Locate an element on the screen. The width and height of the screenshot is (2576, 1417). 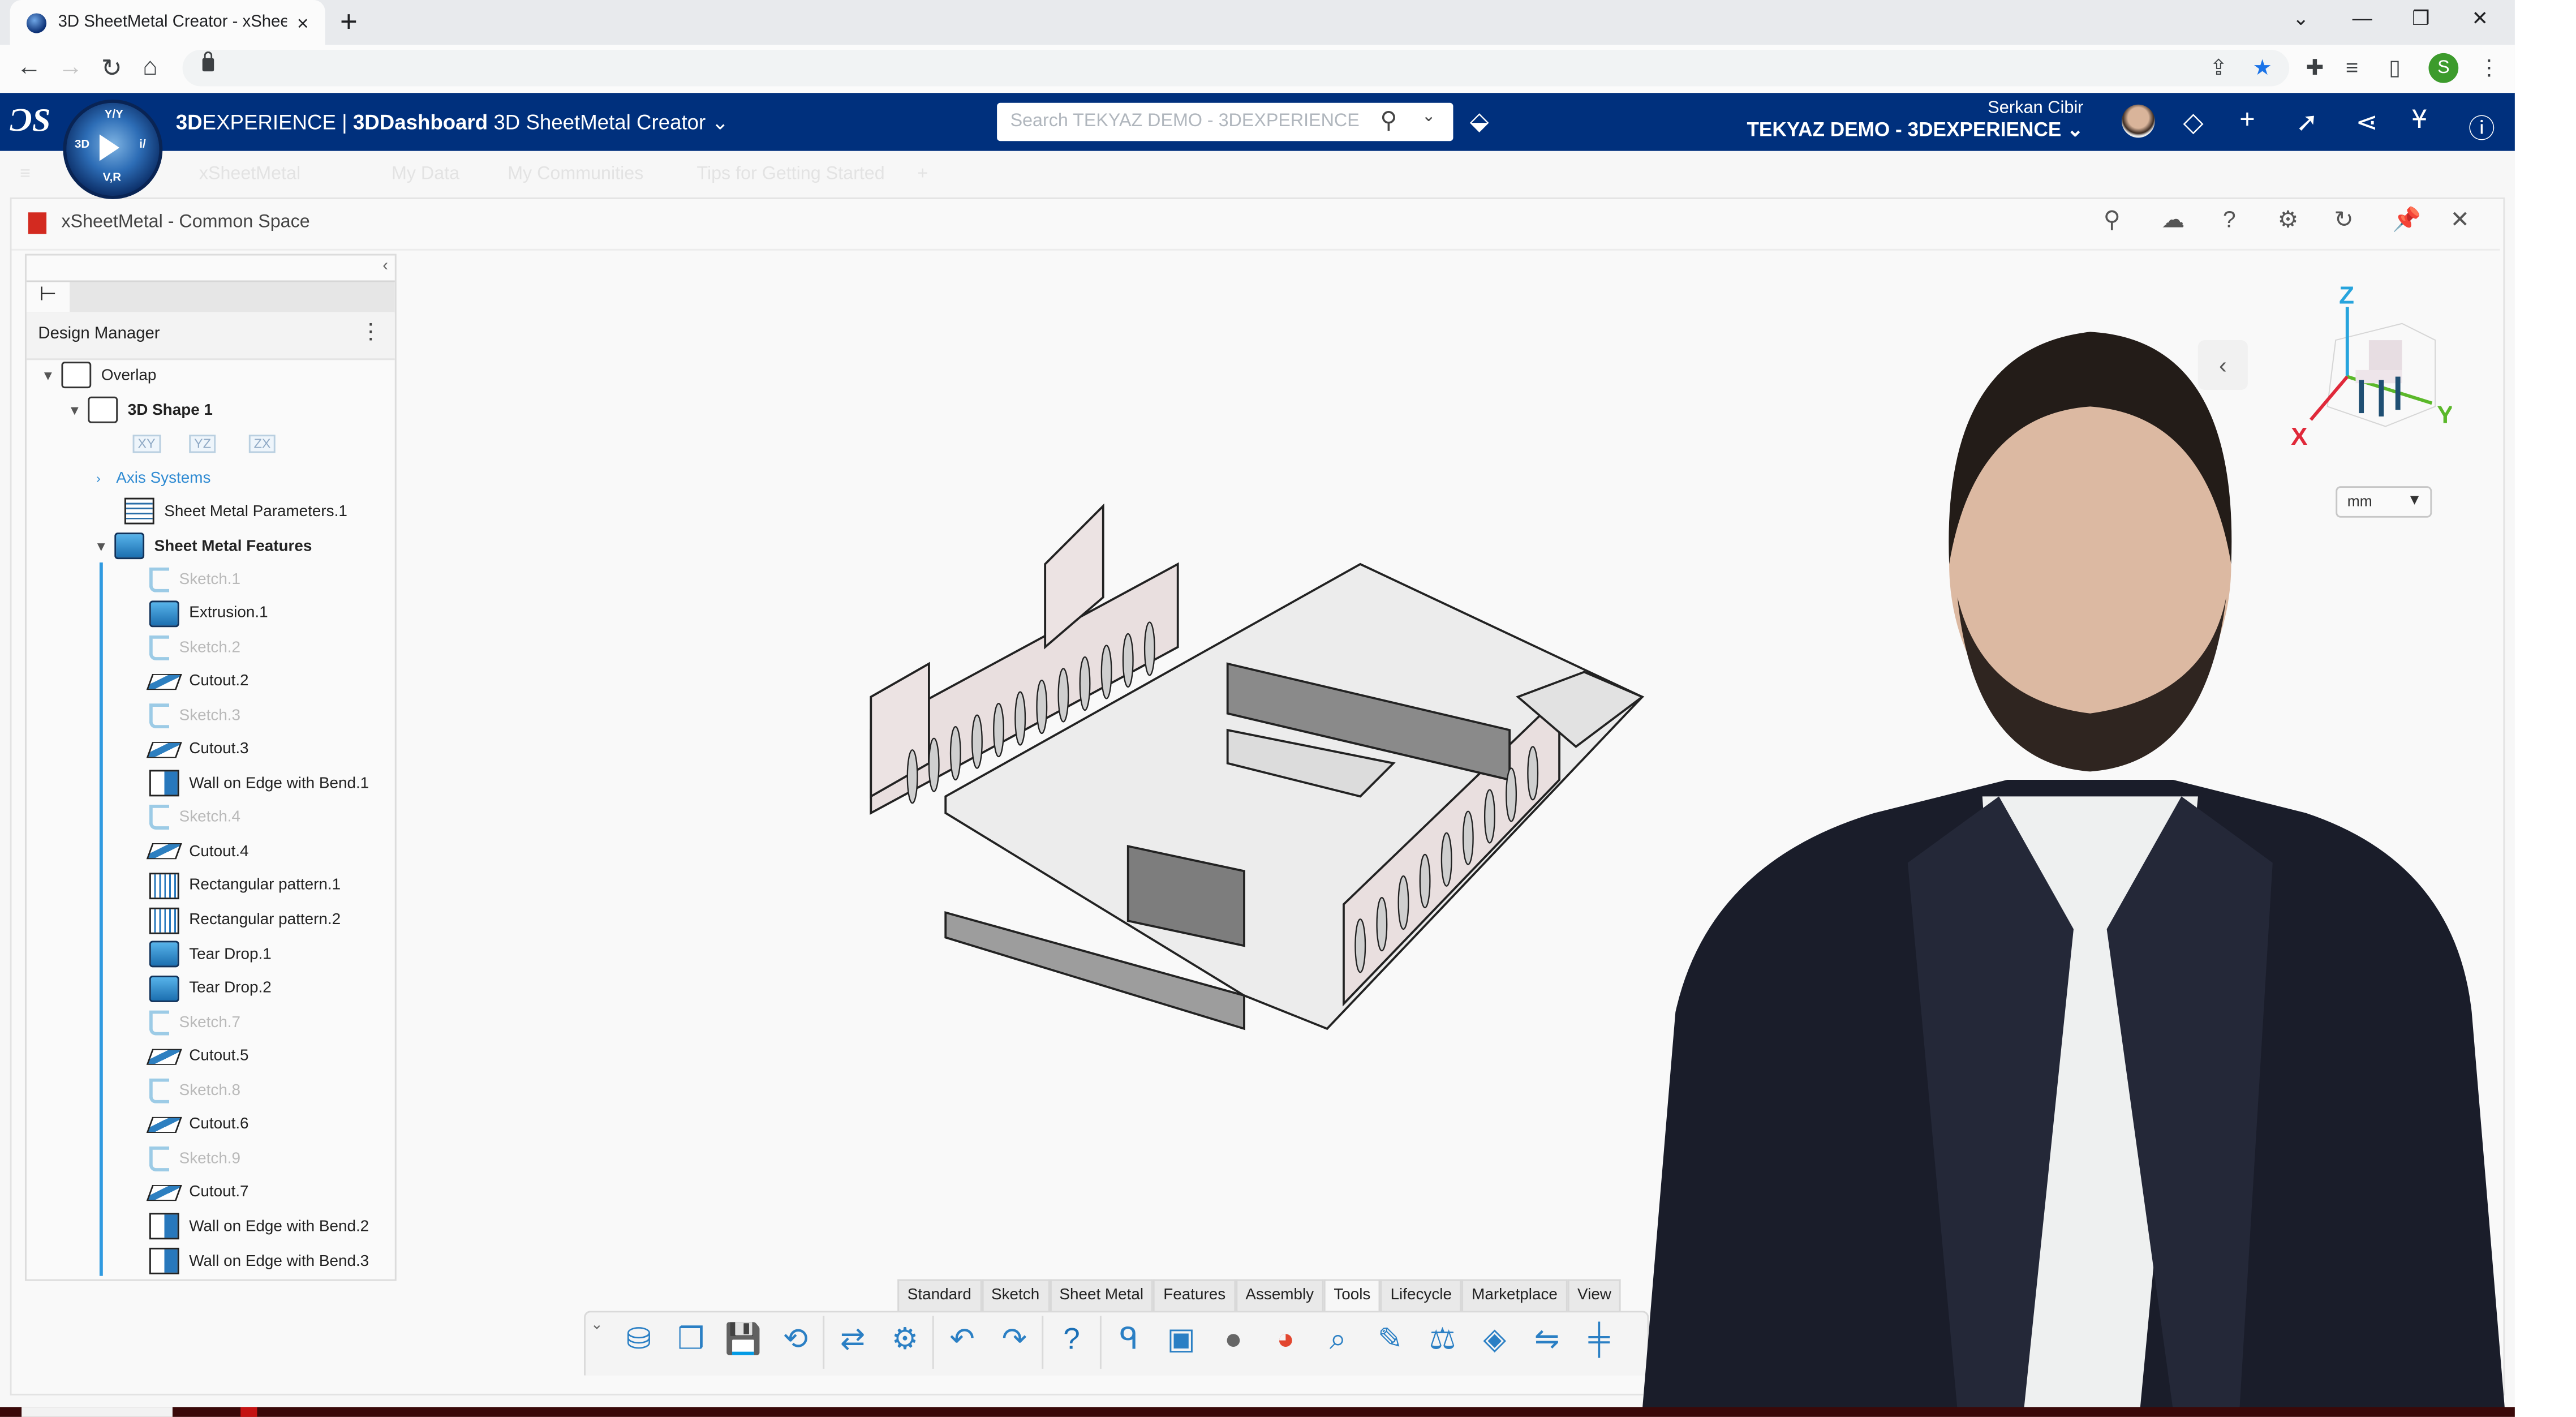
media-icon: ≡ is located at coordinates (2352, 67).